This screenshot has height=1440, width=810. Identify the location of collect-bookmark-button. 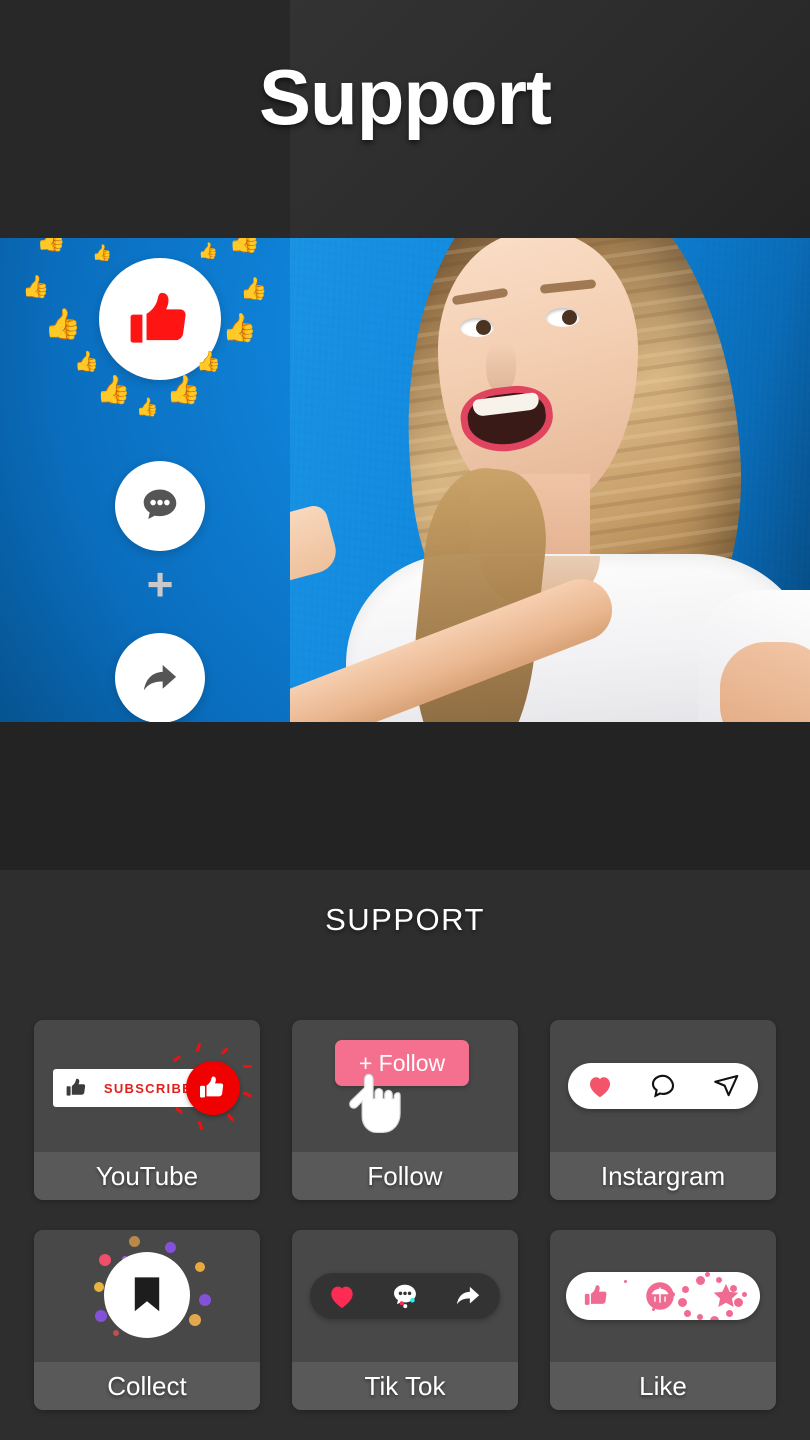
(147, 1295).